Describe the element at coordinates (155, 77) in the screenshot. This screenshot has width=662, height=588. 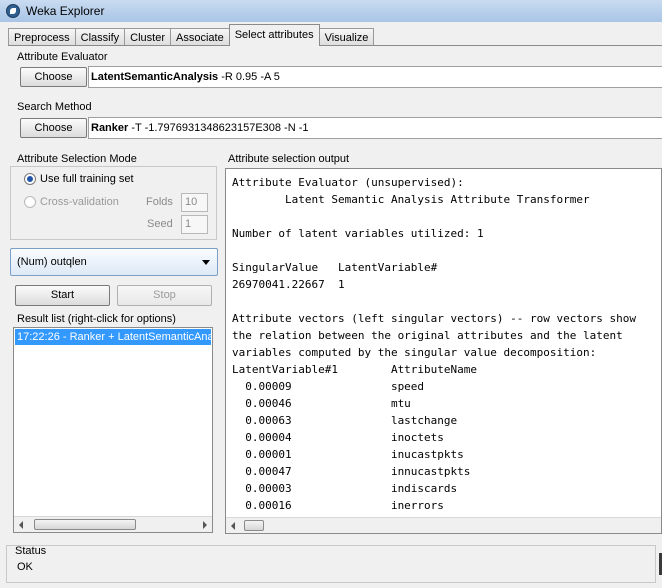
I see `evaluator-name: LatentSemanticAnalysis` at that location.